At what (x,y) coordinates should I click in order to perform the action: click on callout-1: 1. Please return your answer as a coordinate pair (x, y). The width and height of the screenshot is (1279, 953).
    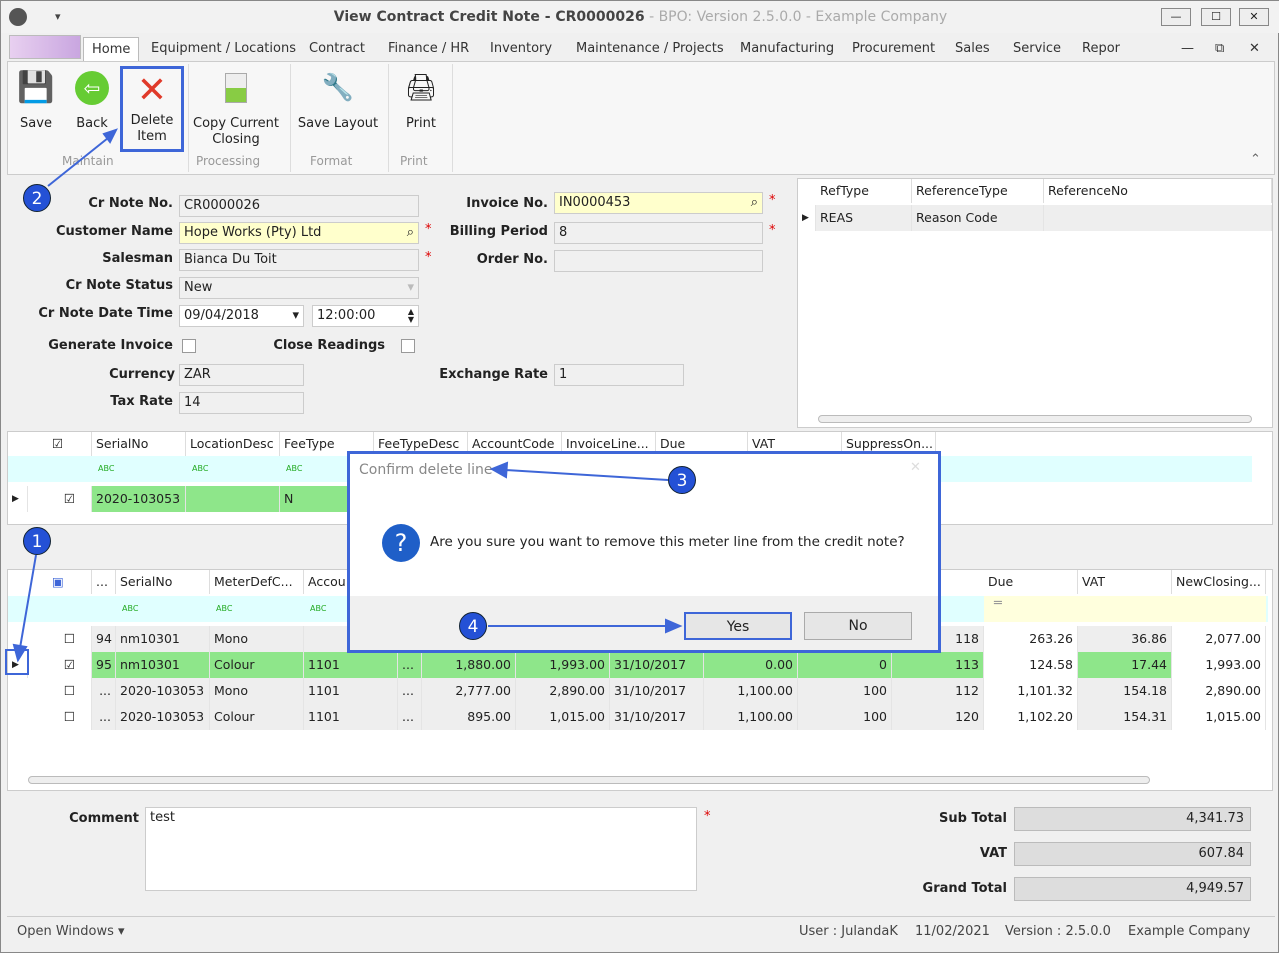
    Looking at the image, I should click on (37, 541).